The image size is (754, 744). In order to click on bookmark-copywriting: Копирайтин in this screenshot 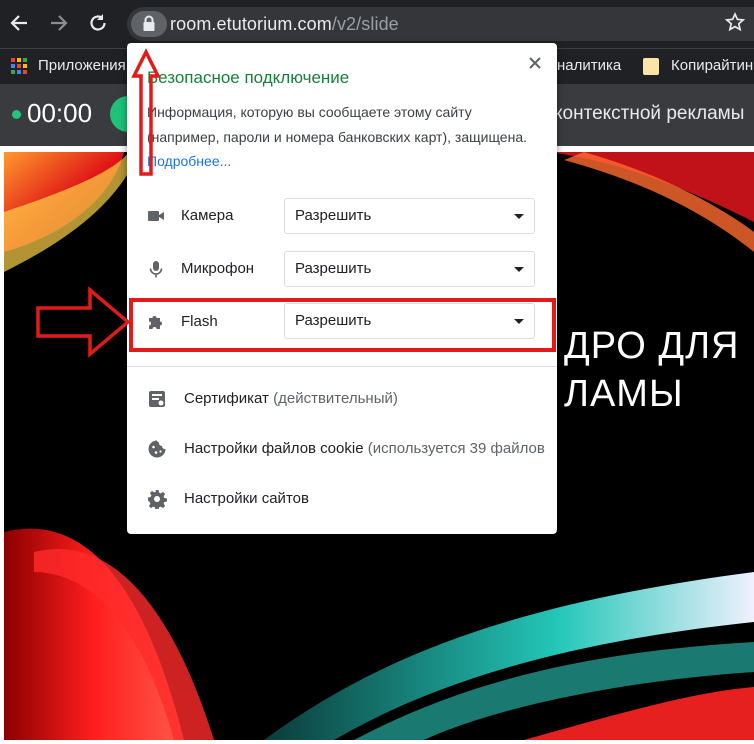, I will do `click(712, 65)`.